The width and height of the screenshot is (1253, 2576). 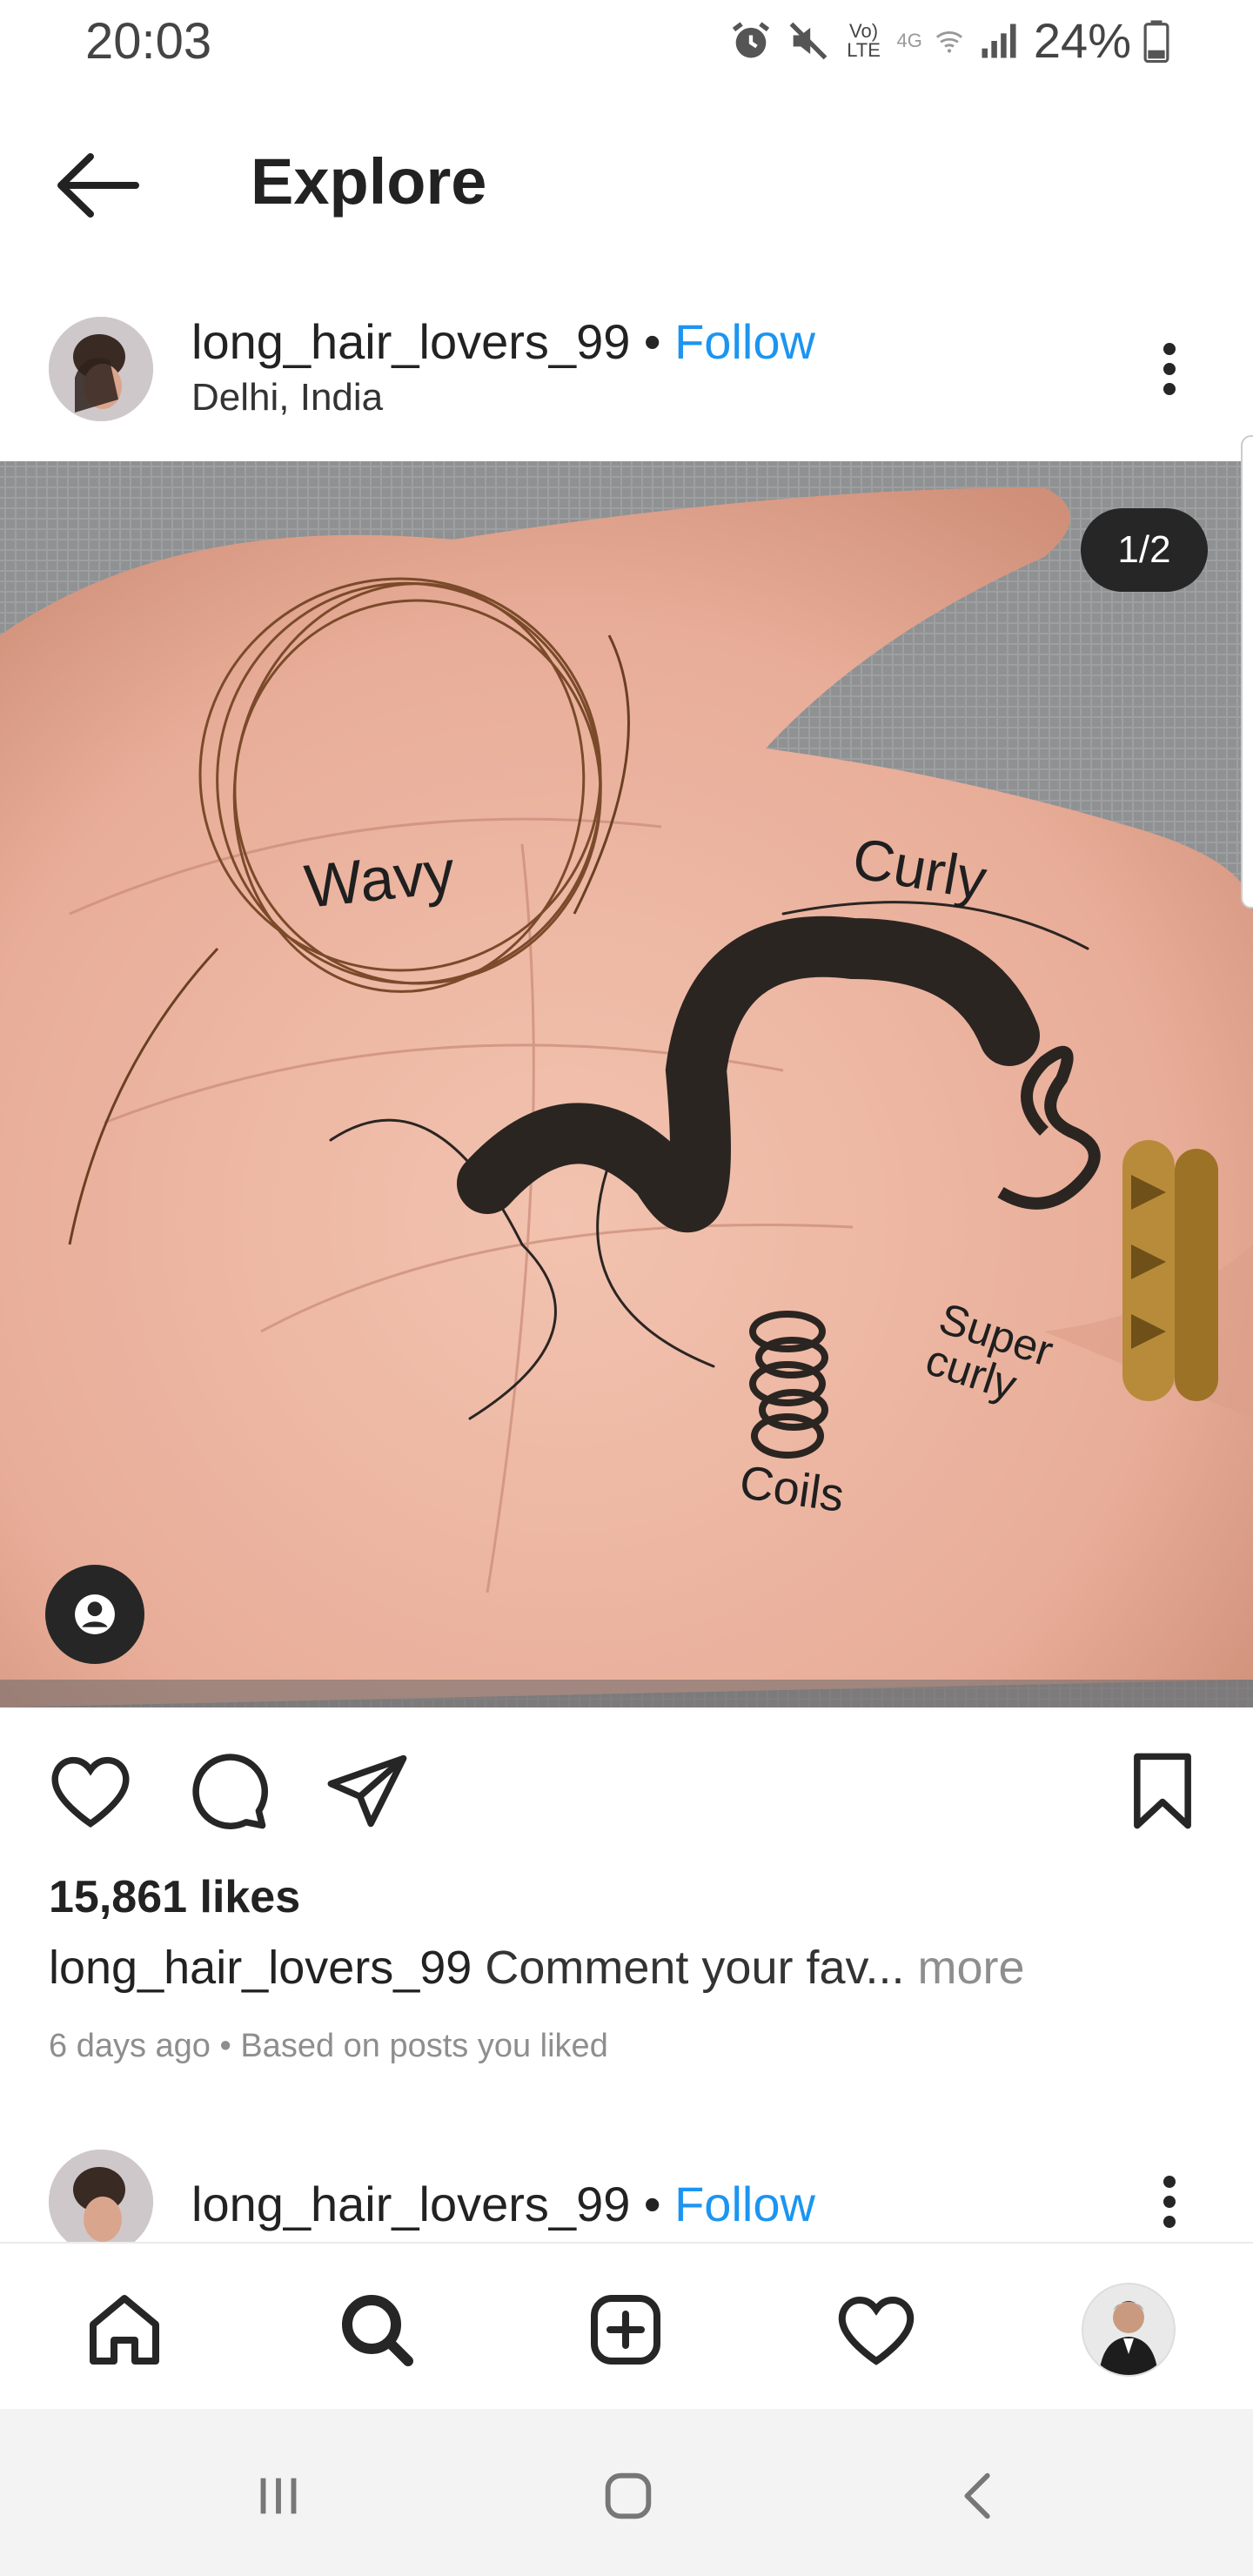 I want to click on scroll-indicator, so click(x=1247, y=672).